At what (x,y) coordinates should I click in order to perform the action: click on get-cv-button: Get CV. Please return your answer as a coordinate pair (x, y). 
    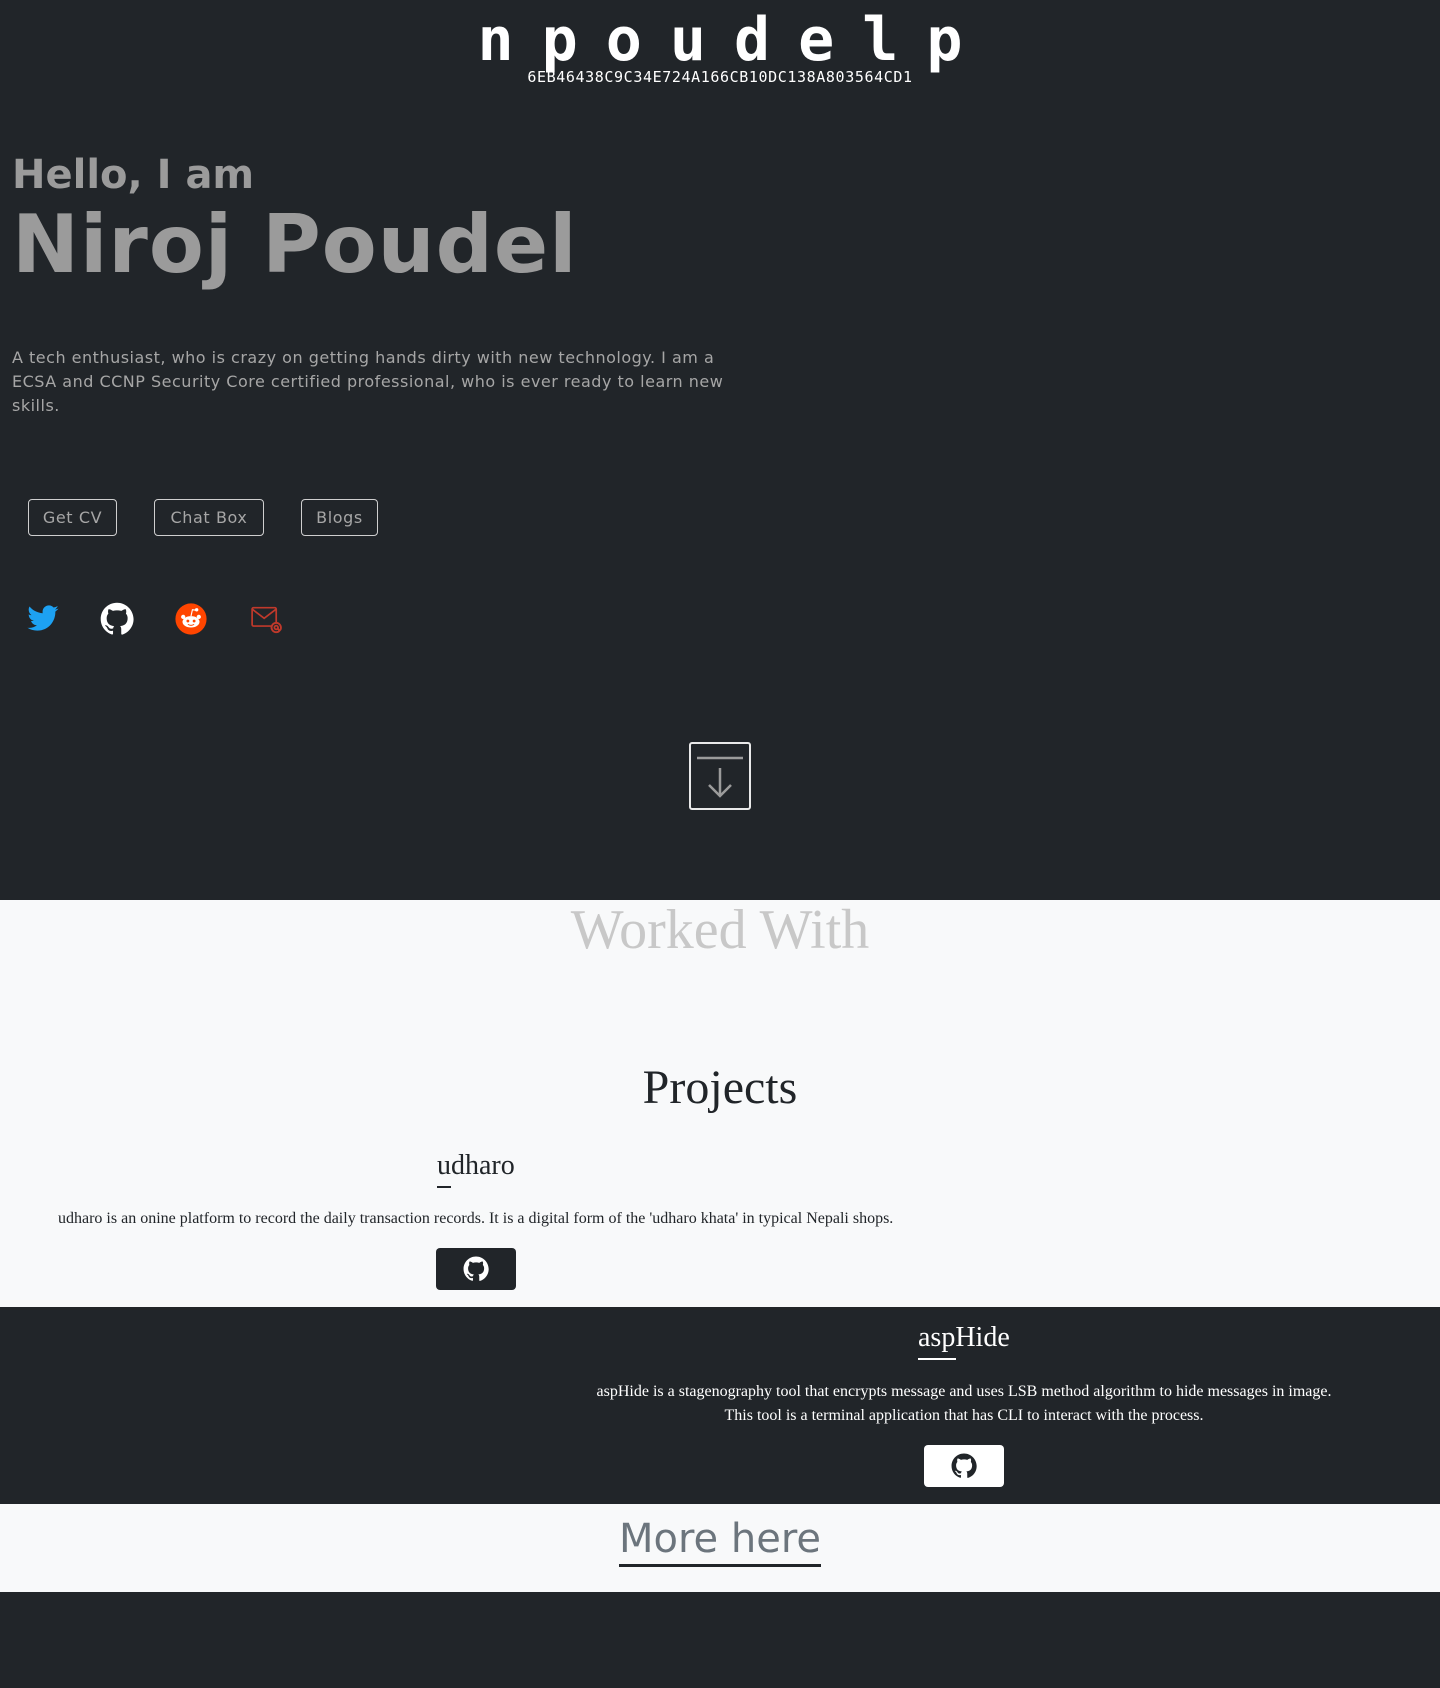
    Looking at the image, I should click on (72, 517).